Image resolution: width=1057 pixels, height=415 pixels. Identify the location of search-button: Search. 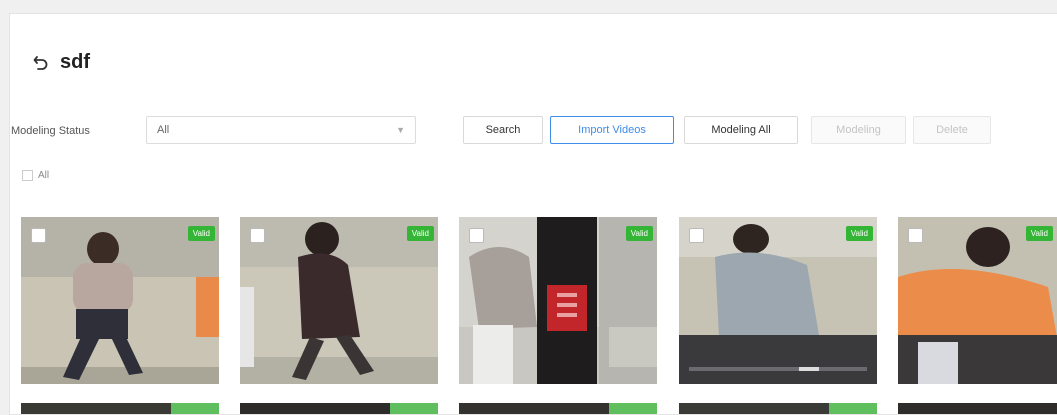
(503, 130).